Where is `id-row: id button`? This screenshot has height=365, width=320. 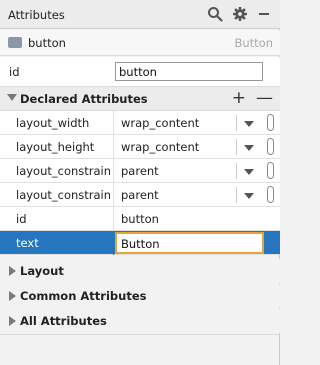 id-row: id button is located at coordinates (140, 72).